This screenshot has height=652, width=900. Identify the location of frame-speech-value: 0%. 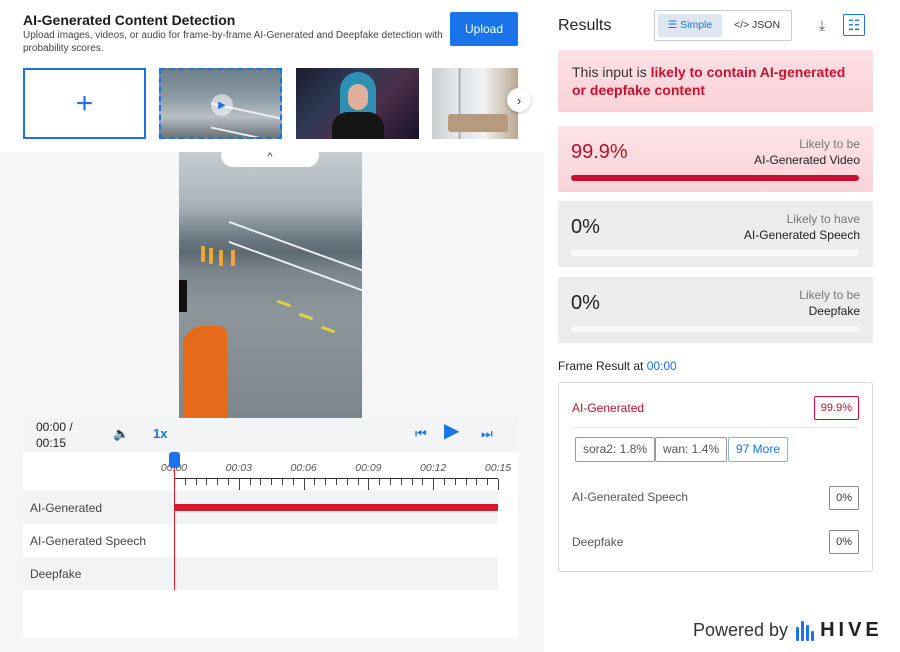
(844, 498).